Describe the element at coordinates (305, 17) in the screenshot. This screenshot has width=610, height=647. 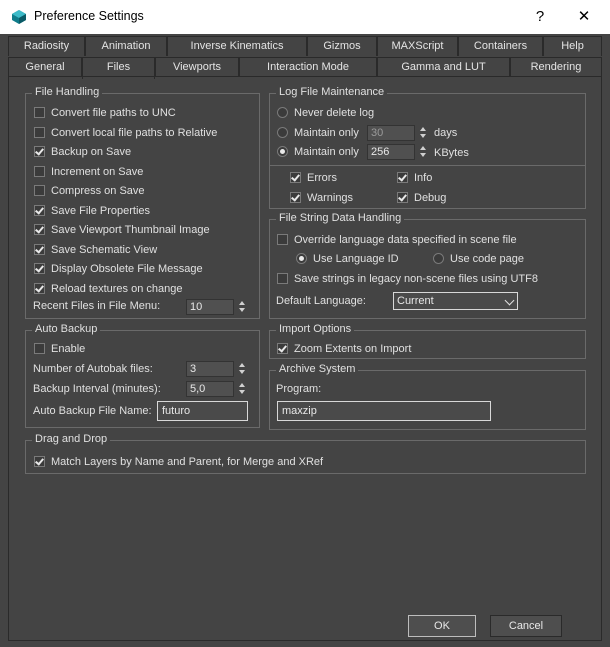
I see `title-bar: Preference Settings ? ✕` at that location.